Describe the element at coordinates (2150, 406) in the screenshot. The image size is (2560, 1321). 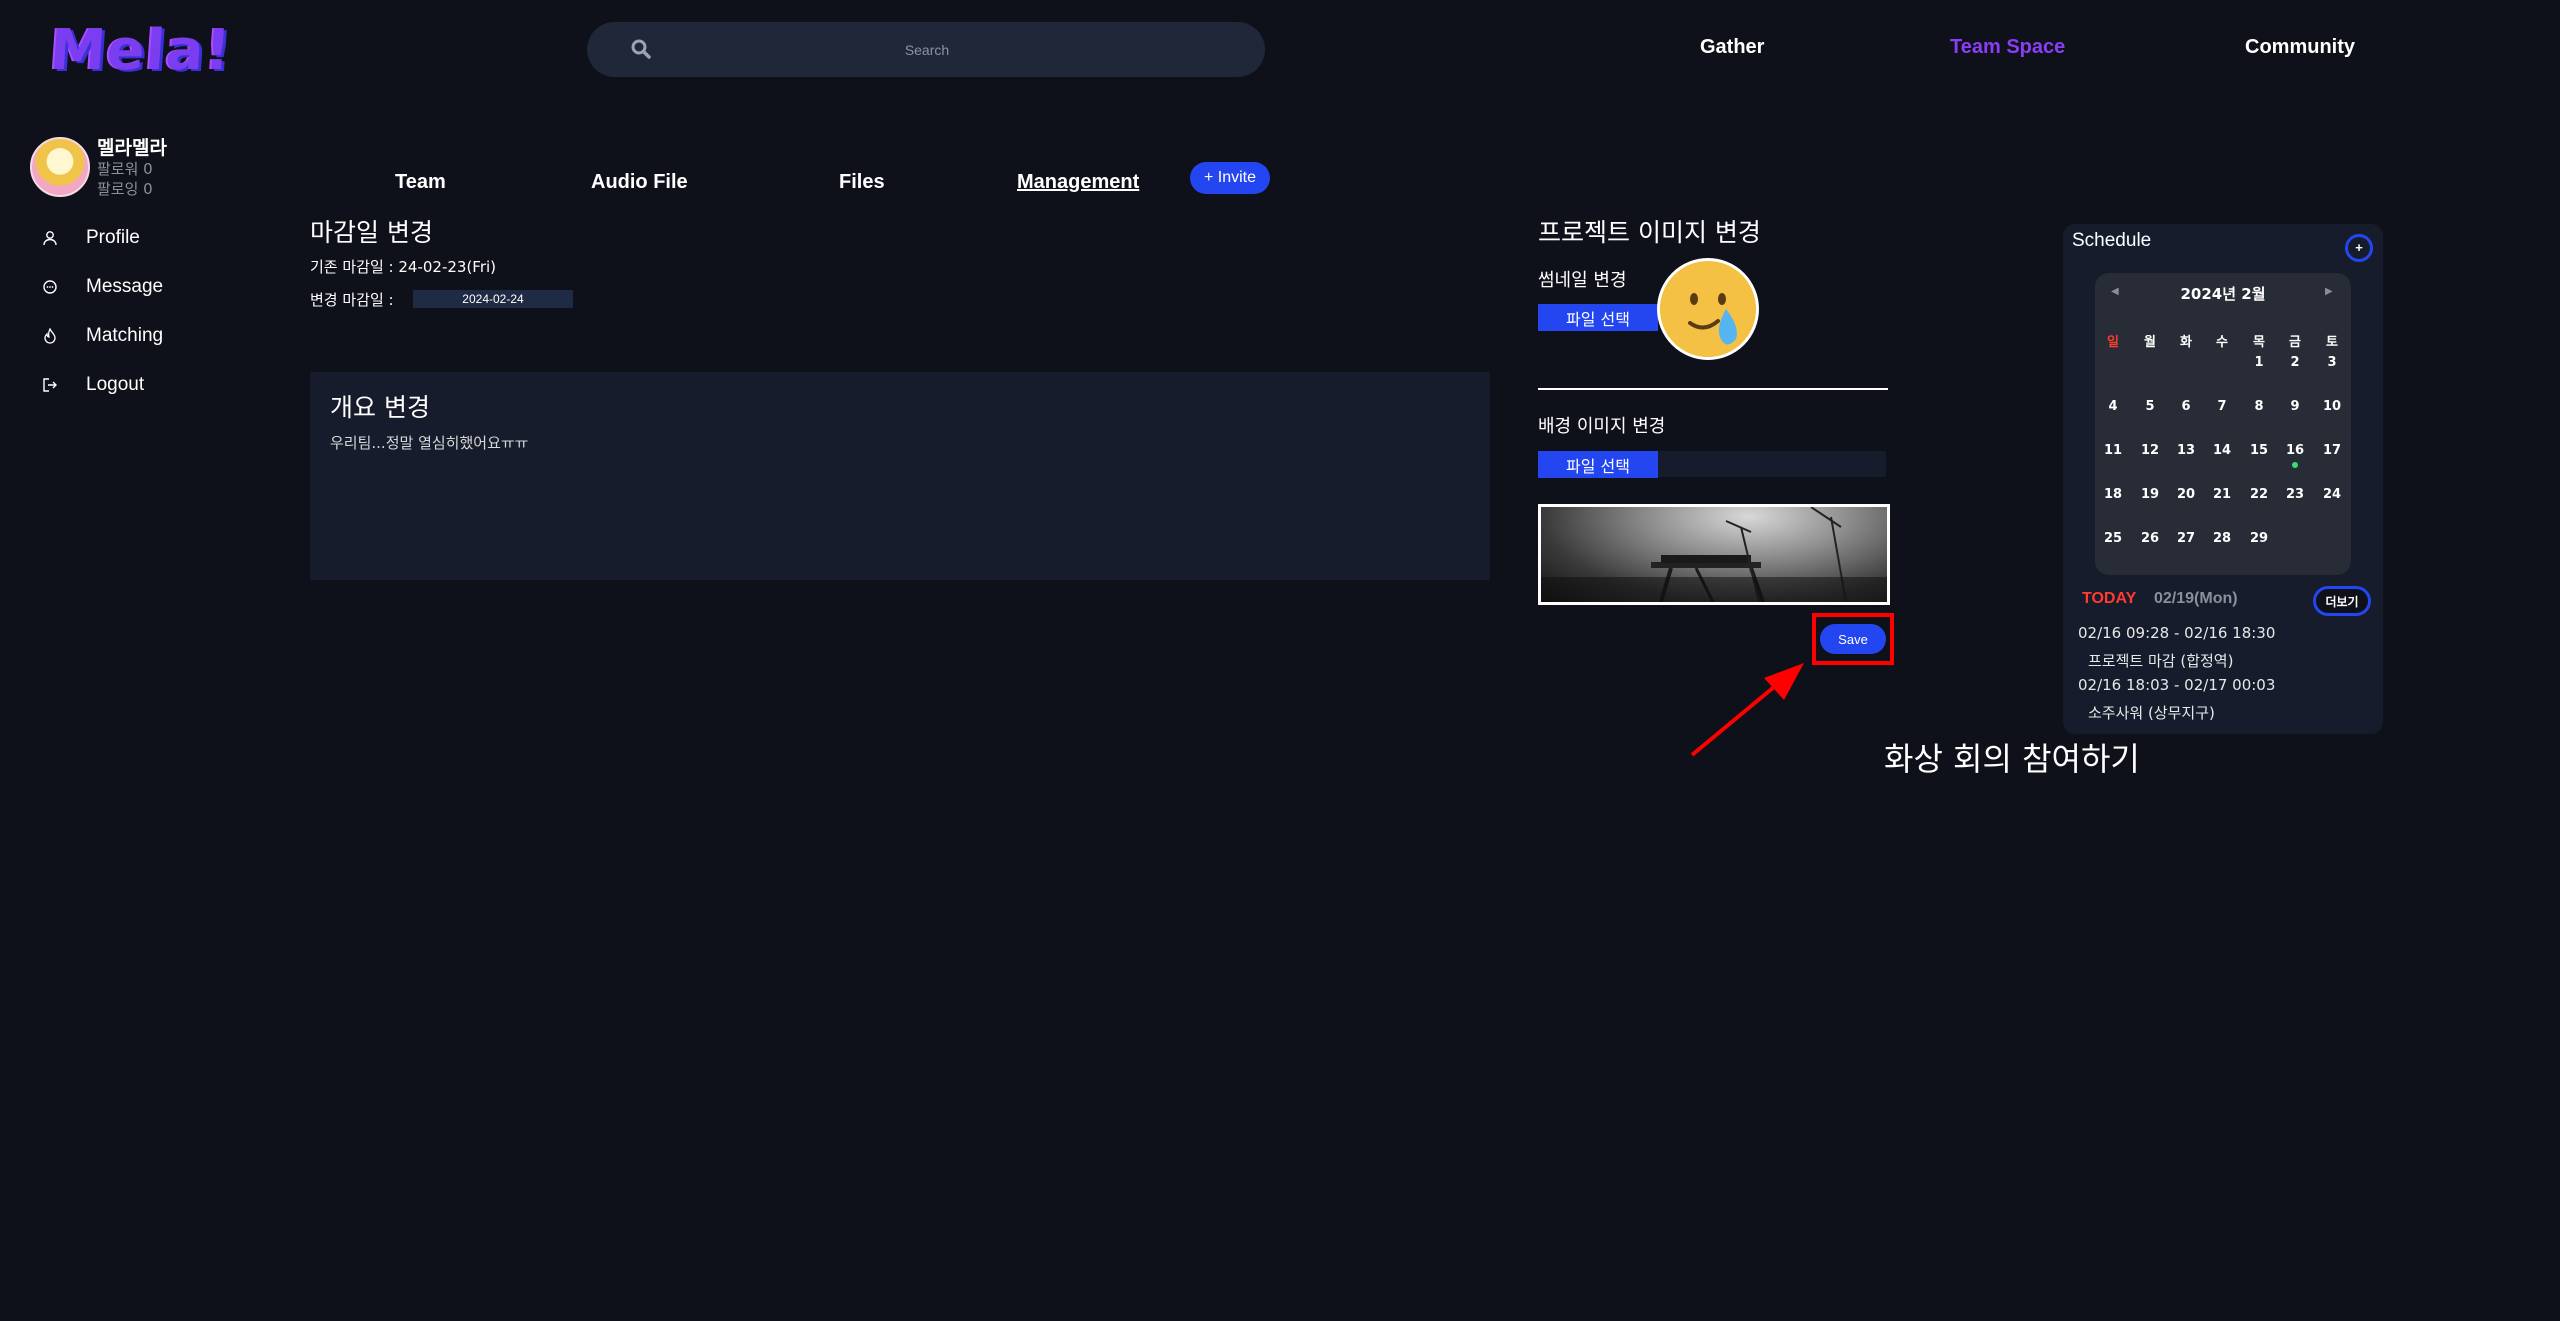
I see `calendar-day: 5` at that location.